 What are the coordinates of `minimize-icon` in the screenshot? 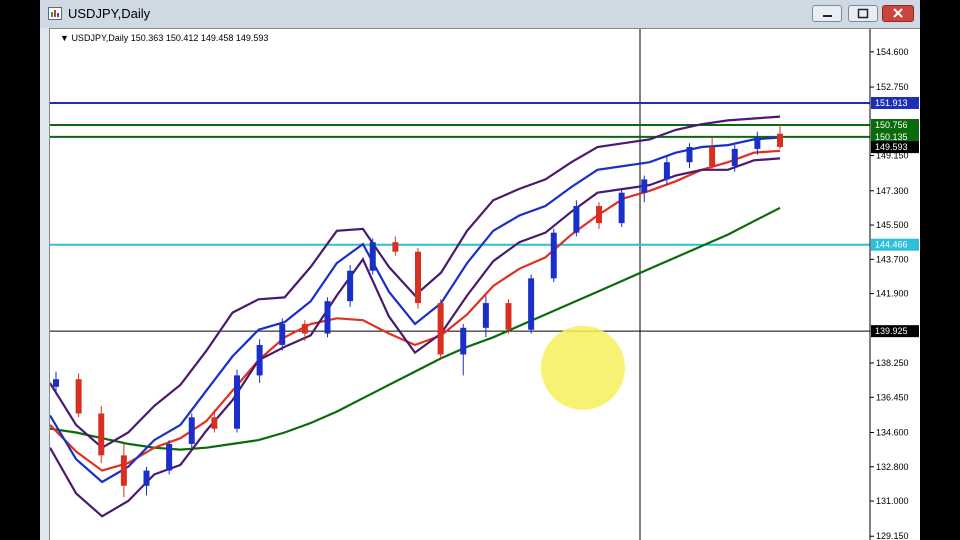 It's located at (827, 16).